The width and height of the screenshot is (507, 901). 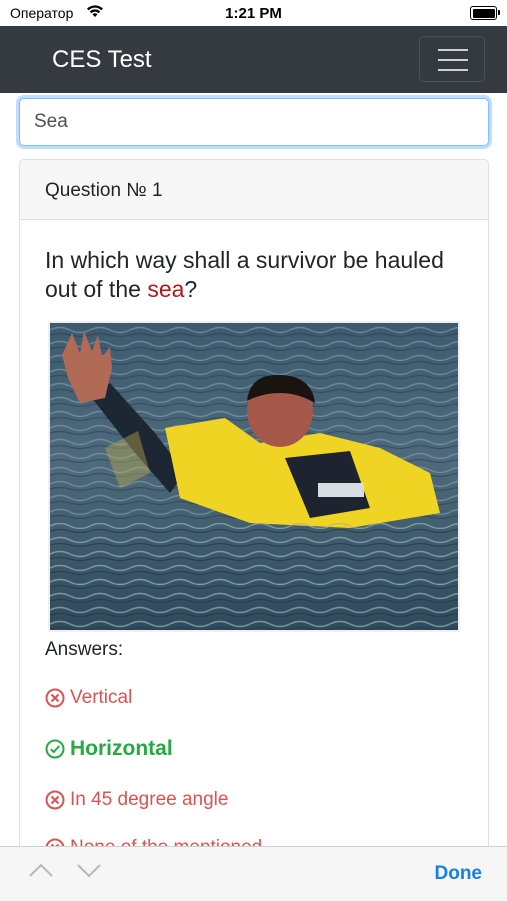 I want to click on chevron-up-icon, so click(x=41, y=872).